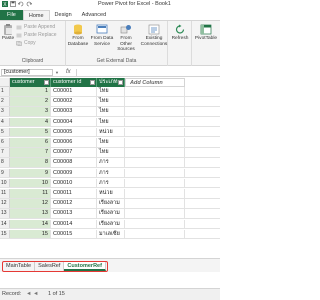 The width and height of the screenshot is (320, 300). I want to click on row-number: 4, so click(5, 122).